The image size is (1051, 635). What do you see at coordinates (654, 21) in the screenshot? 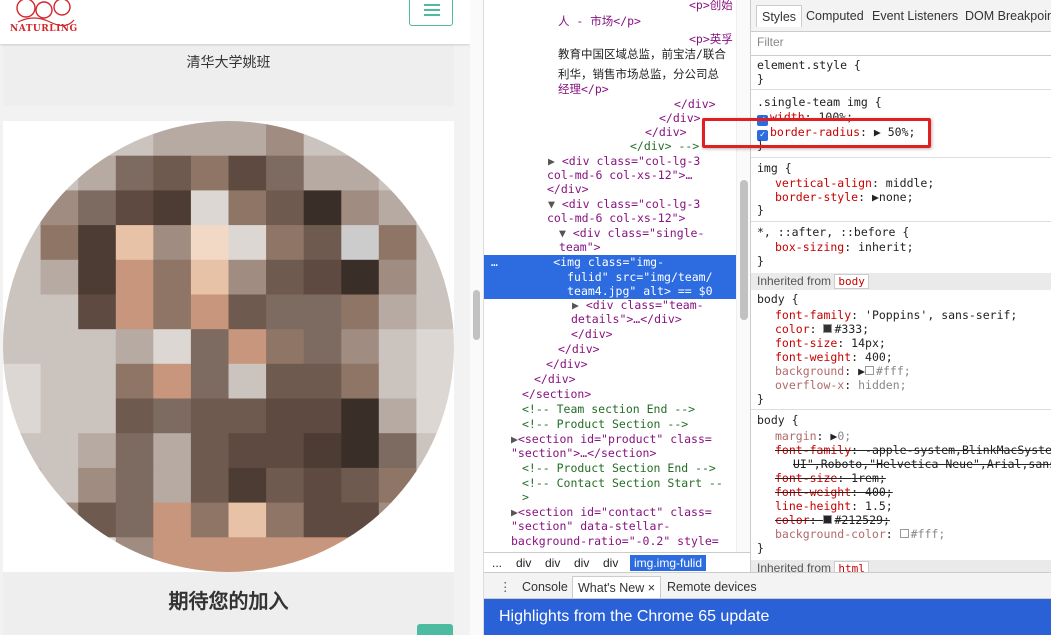
I see `dom-node-line: 人 - 市场</p>` at bounding box center [654, 21].